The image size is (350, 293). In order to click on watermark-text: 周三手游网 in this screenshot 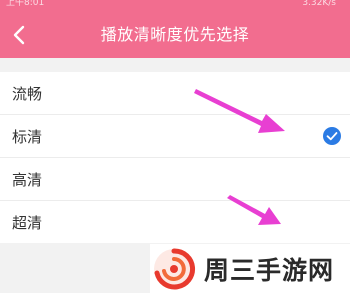, I will do `click(269, 270)`.